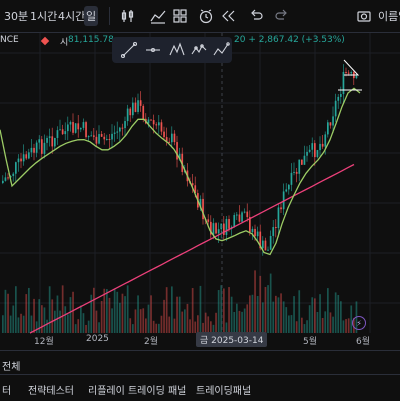  What do you see at coordinates (389, 16) in the screenshot?
I see `layout-name: 이름없` at bounding box center [389, 16].